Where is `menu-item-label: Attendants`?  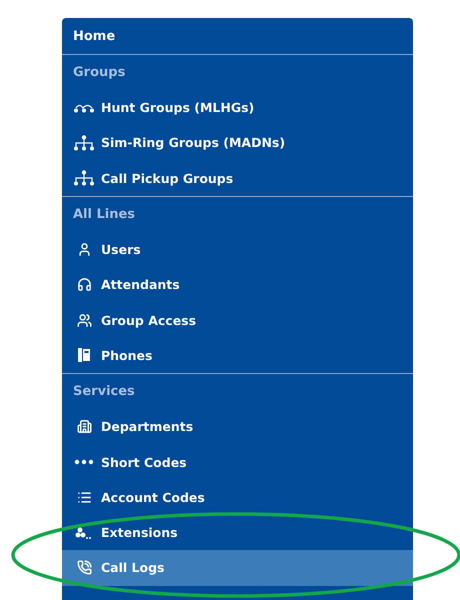 menu-item-label: Attendants is located at coordinates (140, 284).